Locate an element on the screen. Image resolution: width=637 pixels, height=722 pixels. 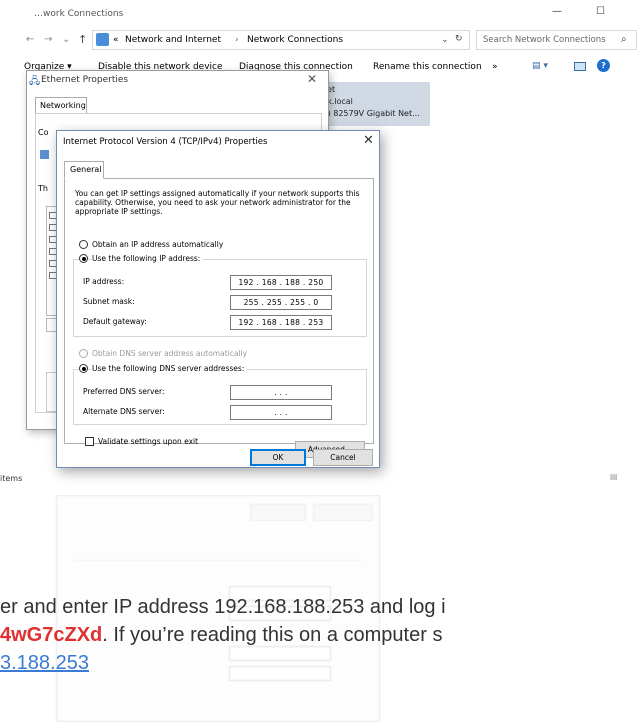
tab-general: General is located at coordinates (84, 170).